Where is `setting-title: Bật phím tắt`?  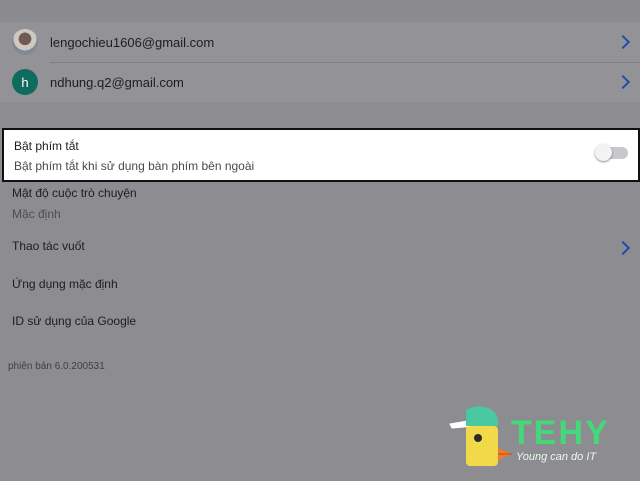
setting-title: Bật phím tắt is located at coordinates (46, 146).